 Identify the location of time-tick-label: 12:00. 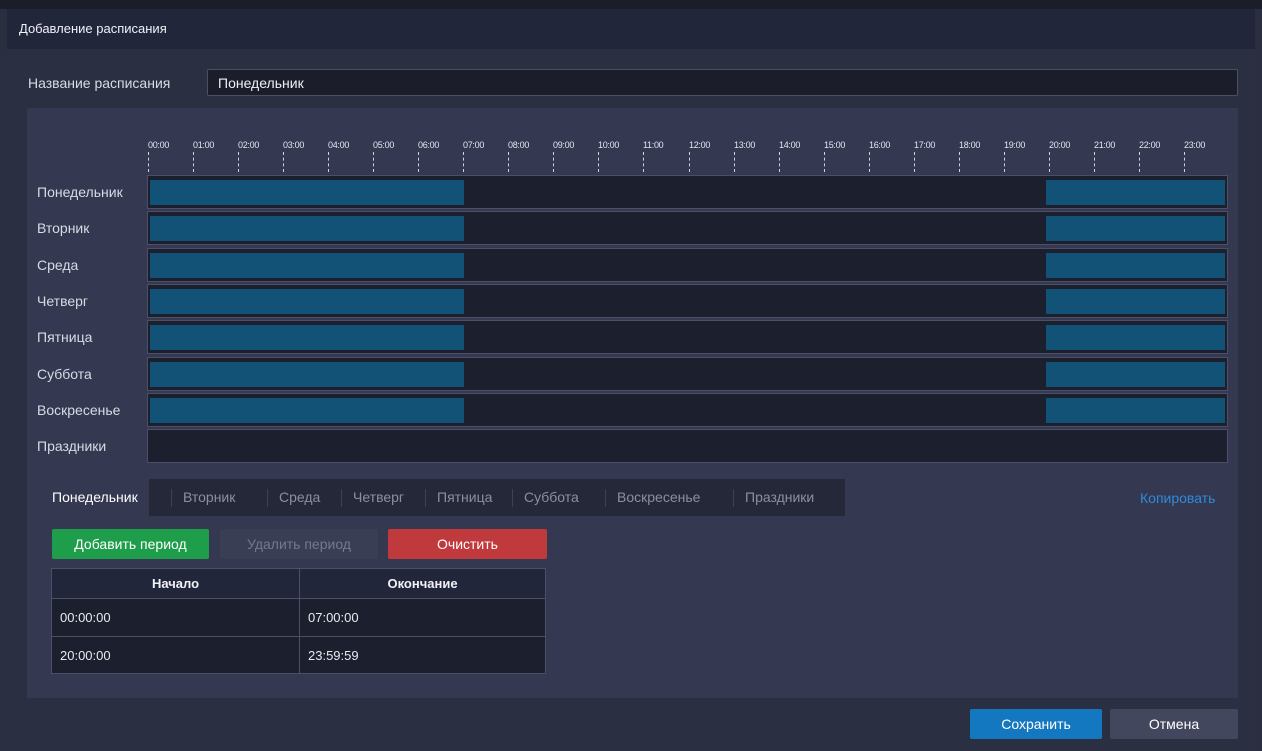
(700, 145).